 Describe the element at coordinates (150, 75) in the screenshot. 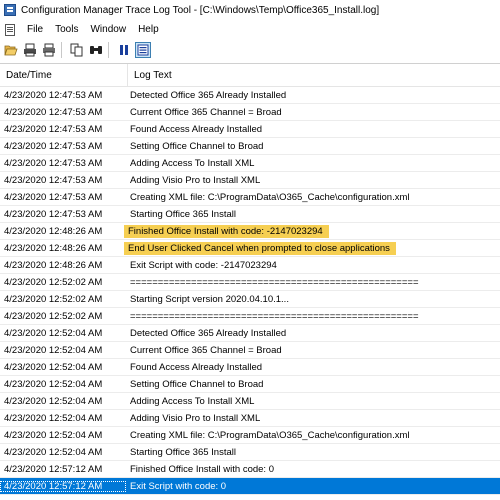

I see `column-header-log-text: Log Text` at that location.